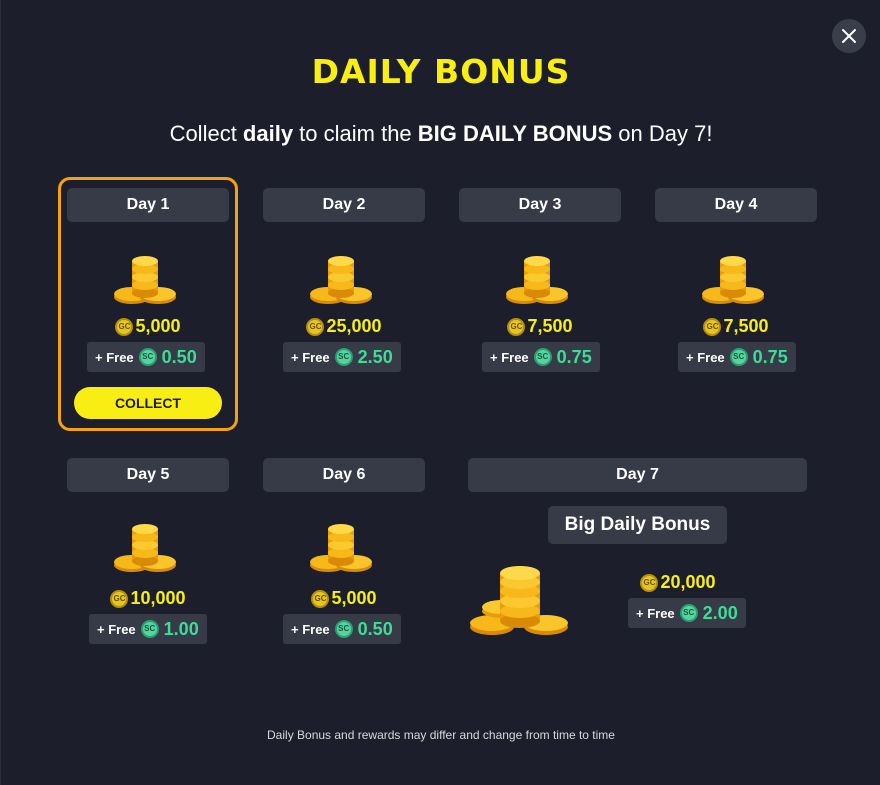 This screenshot has height=785, width=880. What do you see at coordinates (148, 205) in the screenshot?
I see `day-label: Day 1` at bounding box center [148, 205].